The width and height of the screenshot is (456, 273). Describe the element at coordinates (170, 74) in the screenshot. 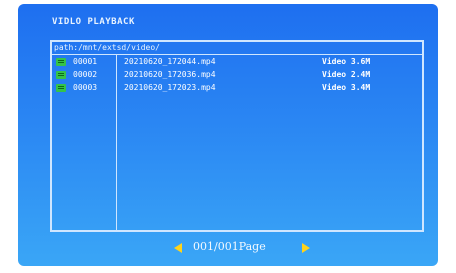

I see `file-name: 20210620_172036.mp4` at that location.